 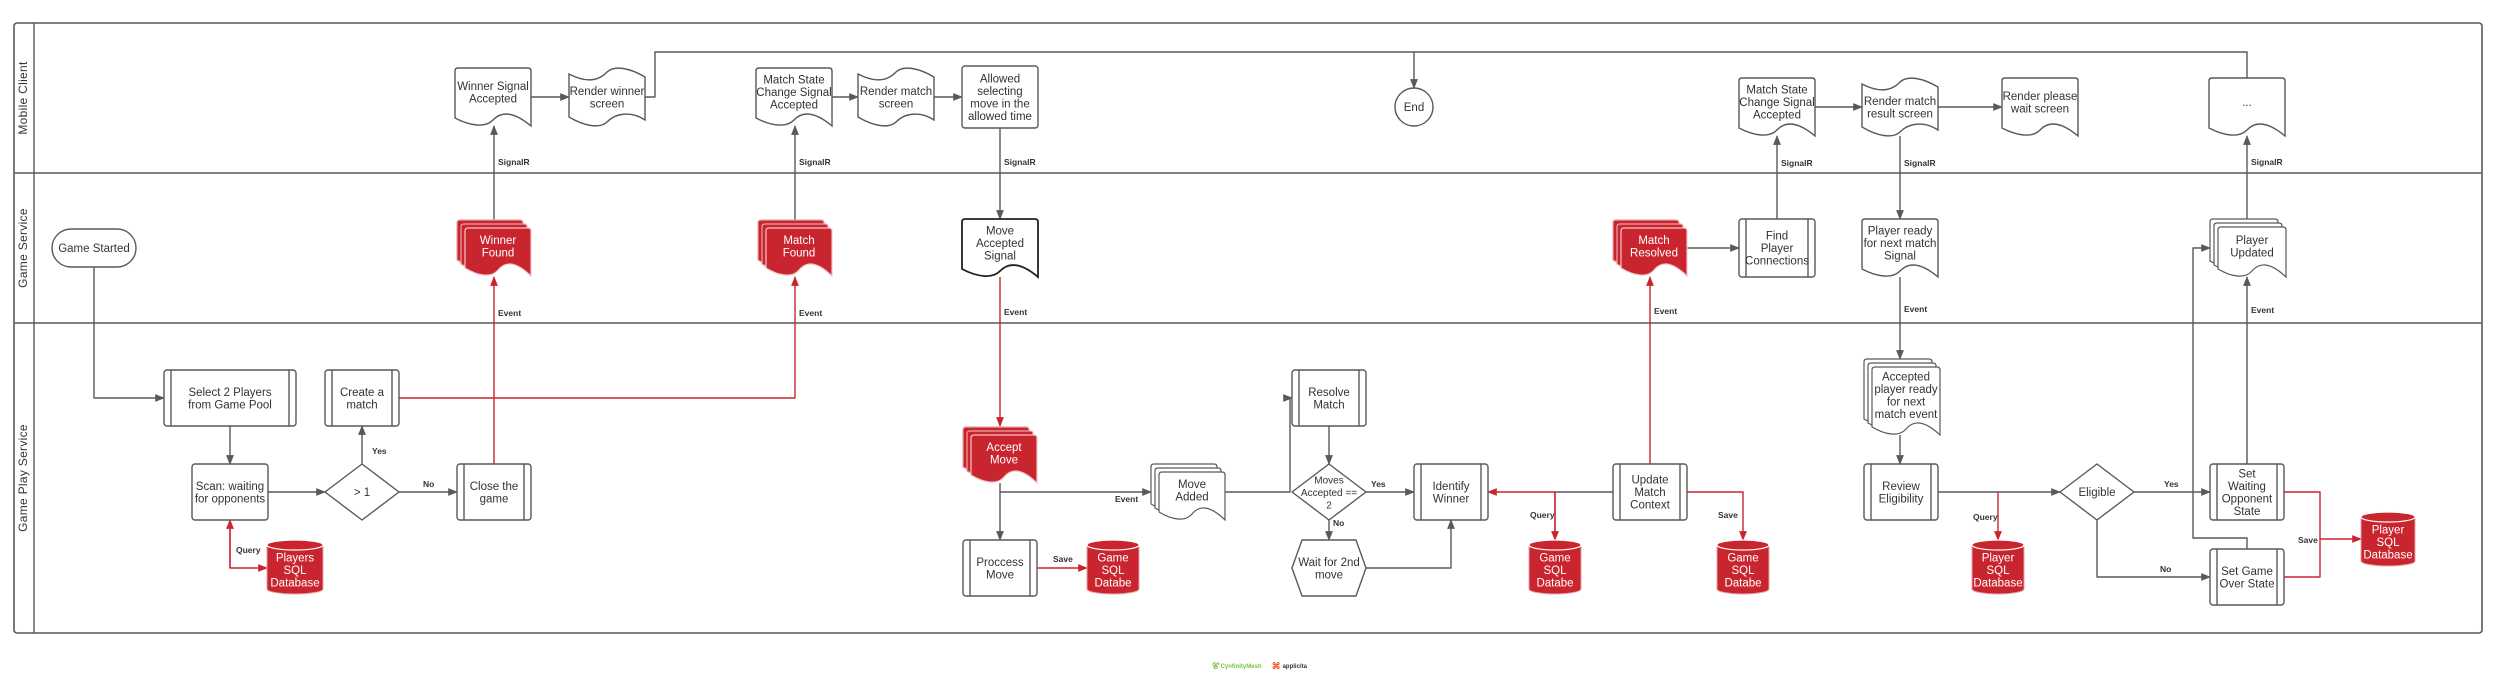 What do you see at coordinates (494, 248) in the screenshot?
I see `node-winner-found: Winner Found` at bounding box center [494, 248].